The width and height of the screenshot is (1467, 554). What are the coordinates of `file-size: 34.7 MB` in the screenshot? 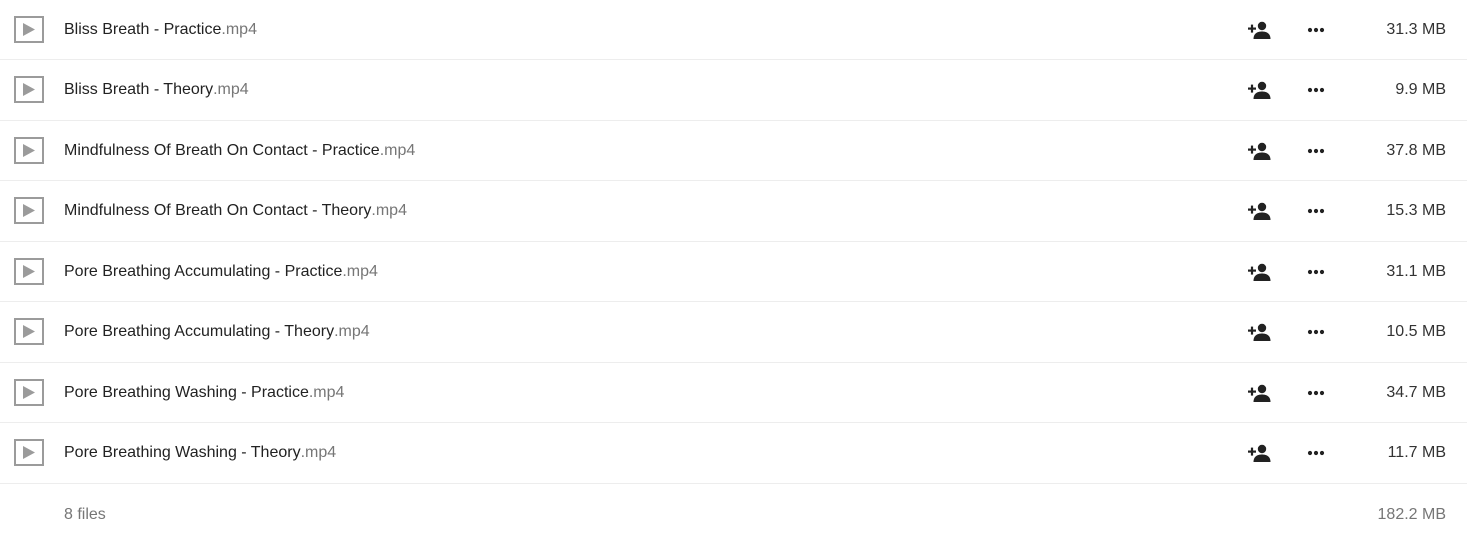 It's located at (1416, 392).